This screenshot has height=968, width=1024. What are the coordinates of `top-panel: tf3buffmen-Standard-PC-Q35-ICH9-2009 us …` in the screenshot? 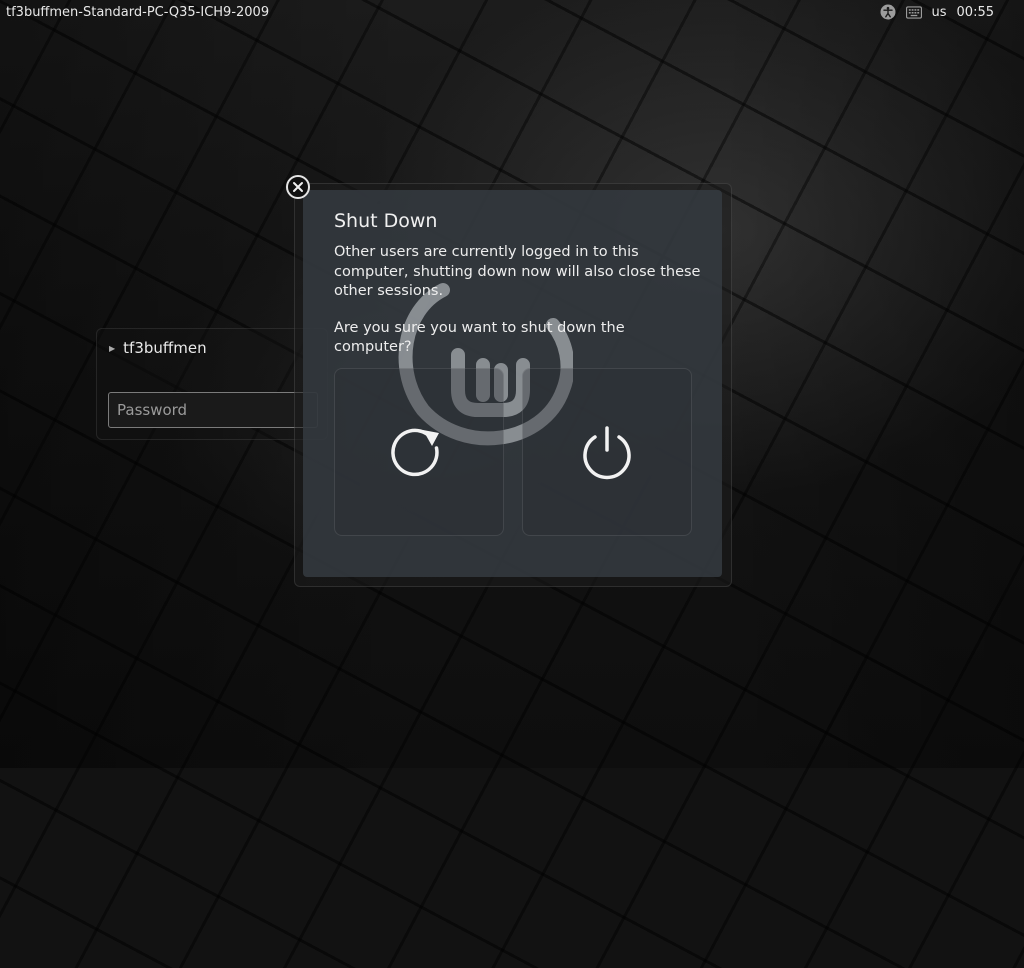 It's located at (512, 12).